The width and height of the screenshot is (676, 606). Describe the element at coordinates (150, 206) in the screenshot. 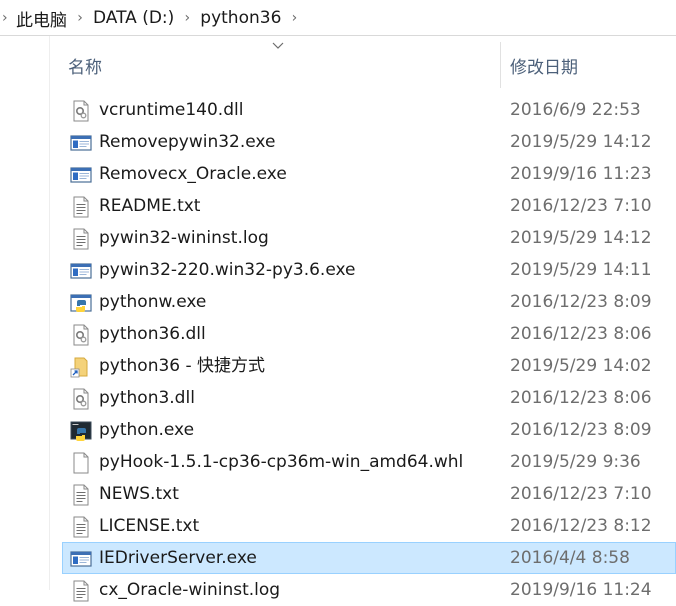

I see `file-name: README.txt` at that location.